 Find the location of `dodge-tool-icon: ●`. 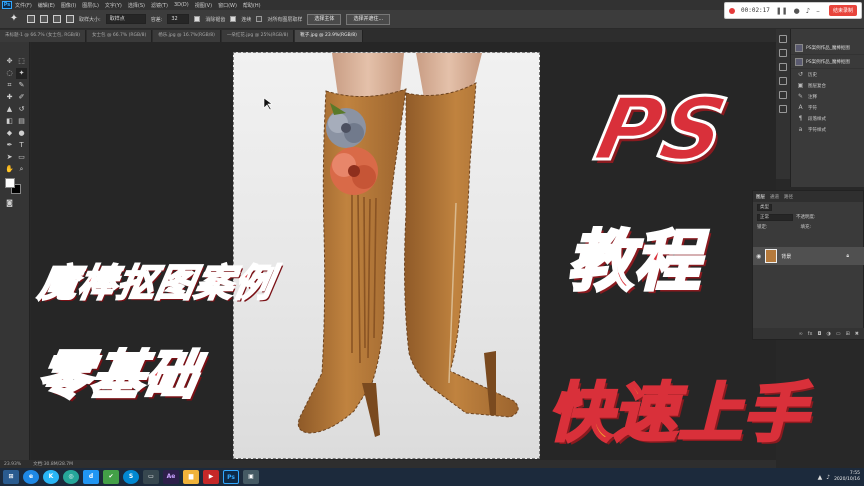

dodge-tool-icon: ● is located at coordinates (21, 133).